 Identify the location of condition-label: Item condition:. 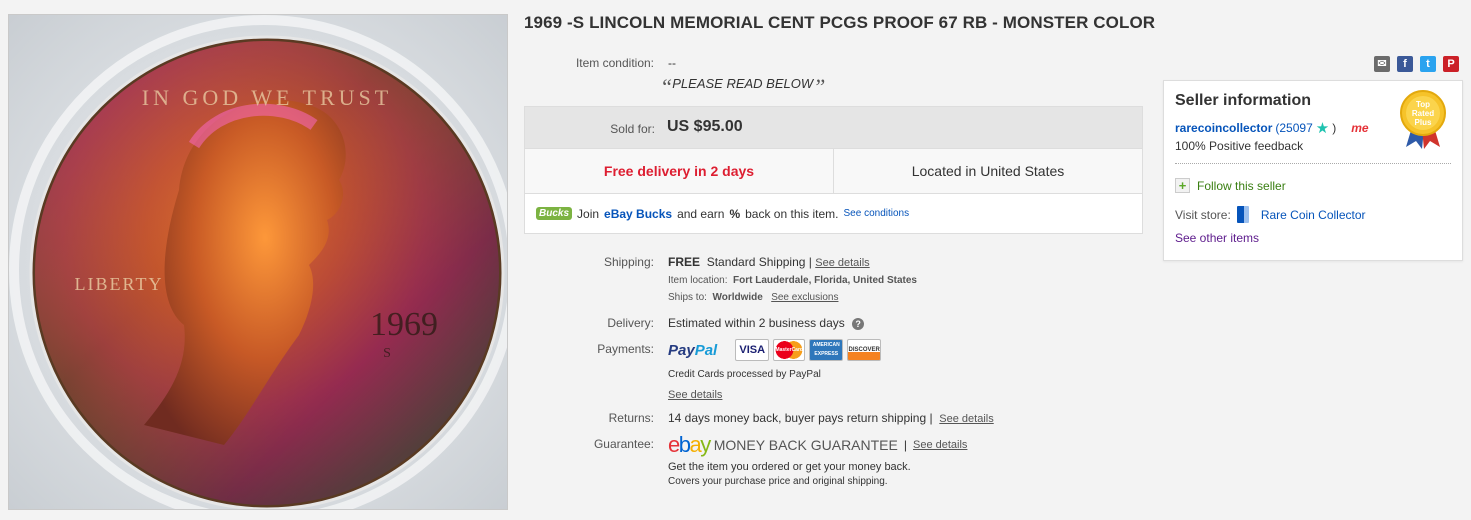
(614, 63).